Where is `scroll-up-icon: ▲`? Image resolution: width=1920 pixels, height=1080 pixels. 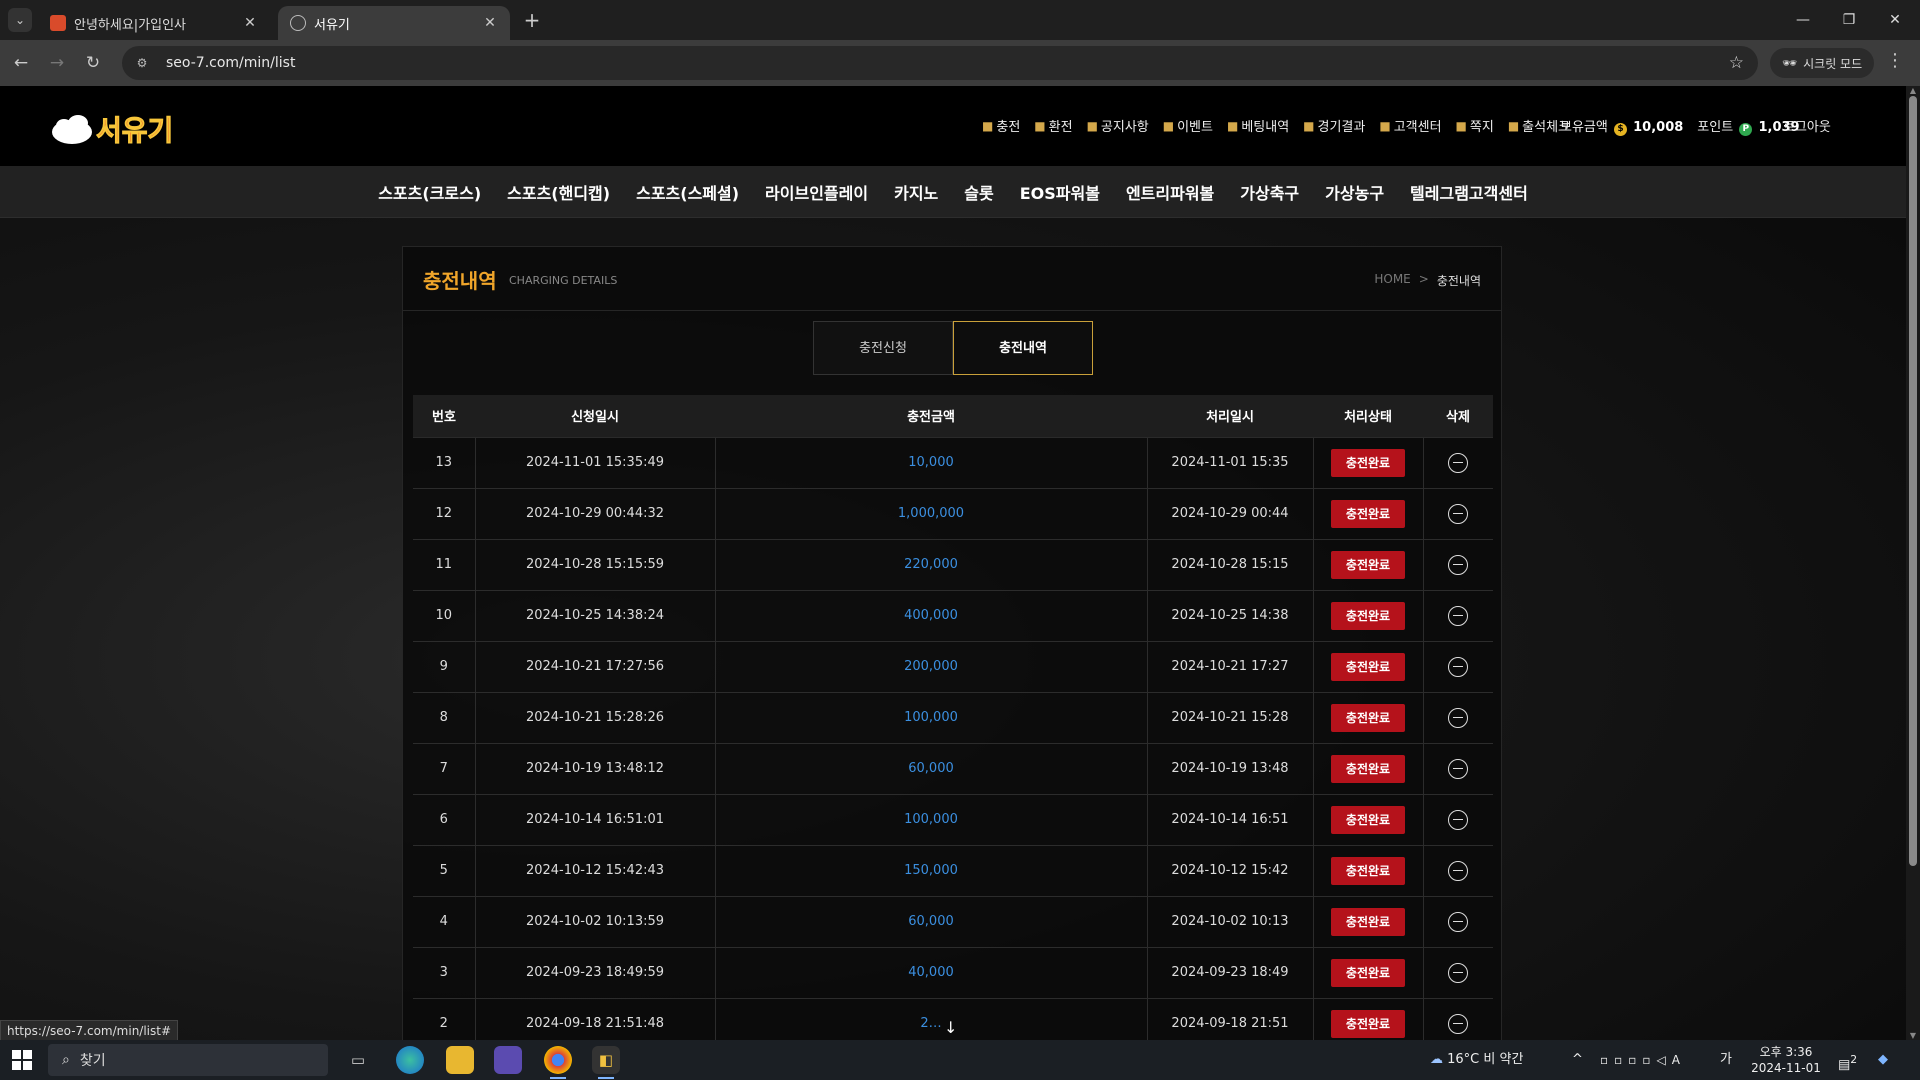
scroll-up-icon: ▲ is located at coordinates (1913, 90).